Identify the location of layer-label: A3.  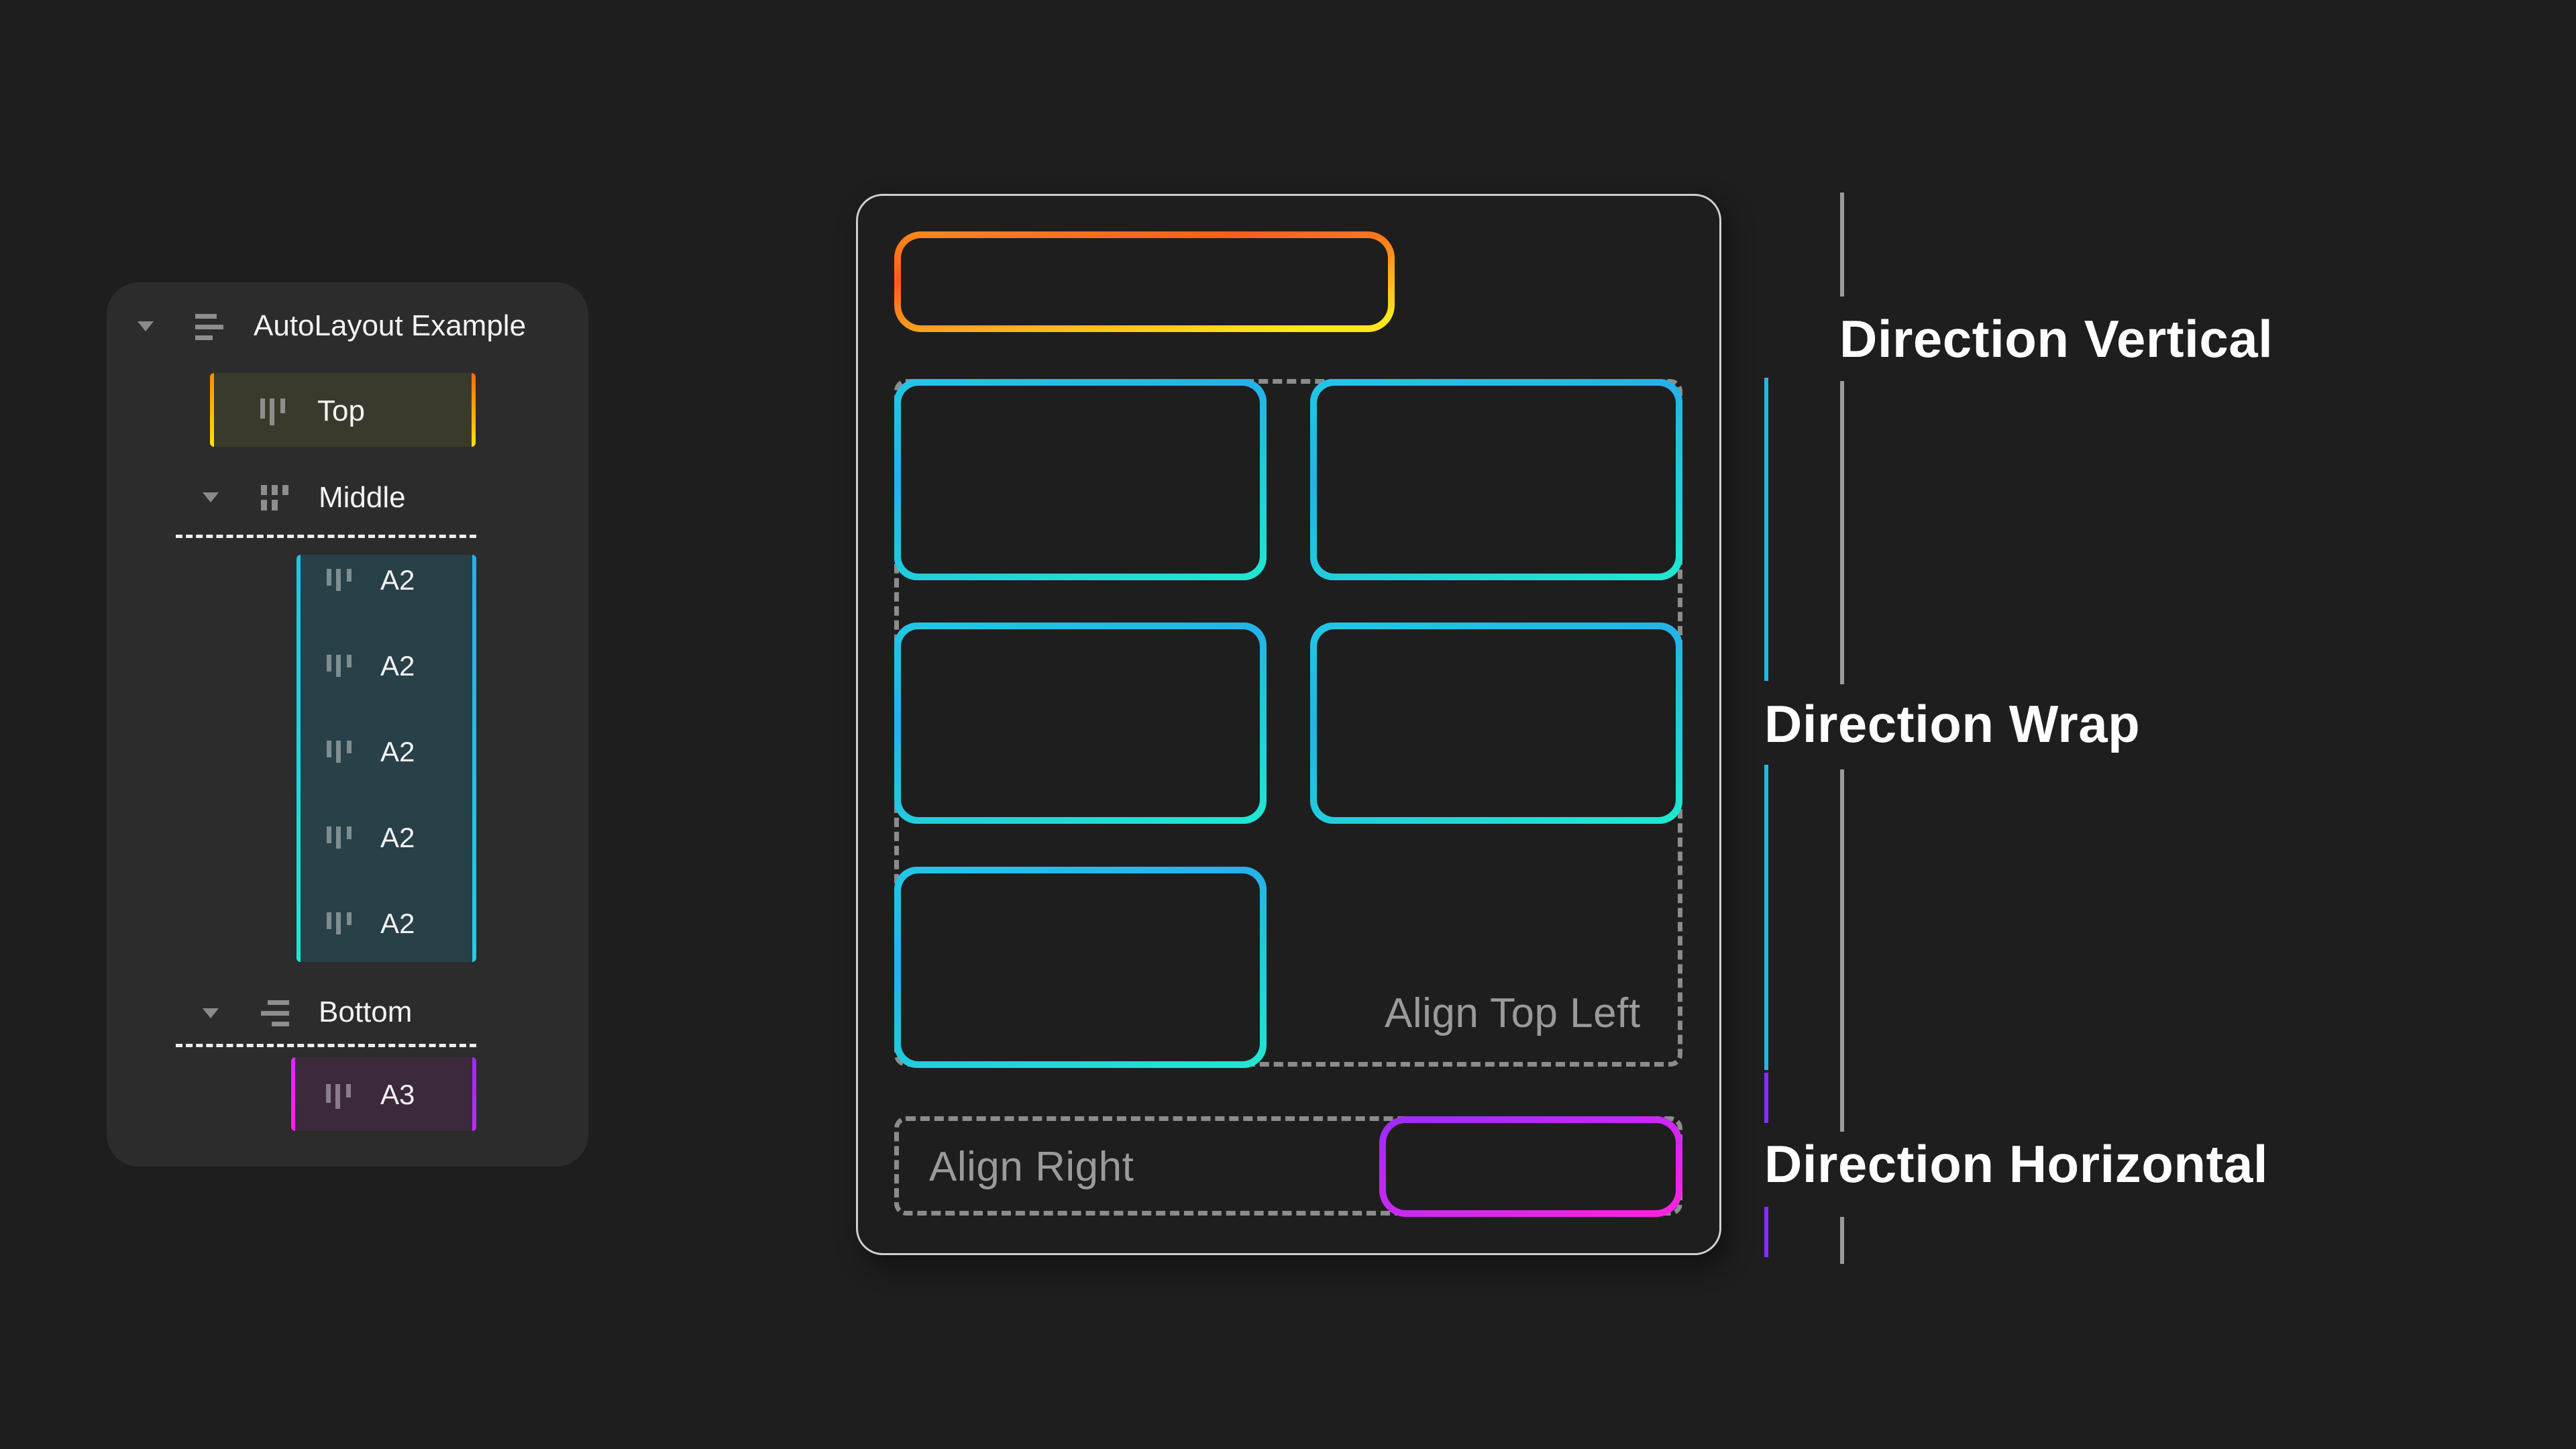
(397, 1094).